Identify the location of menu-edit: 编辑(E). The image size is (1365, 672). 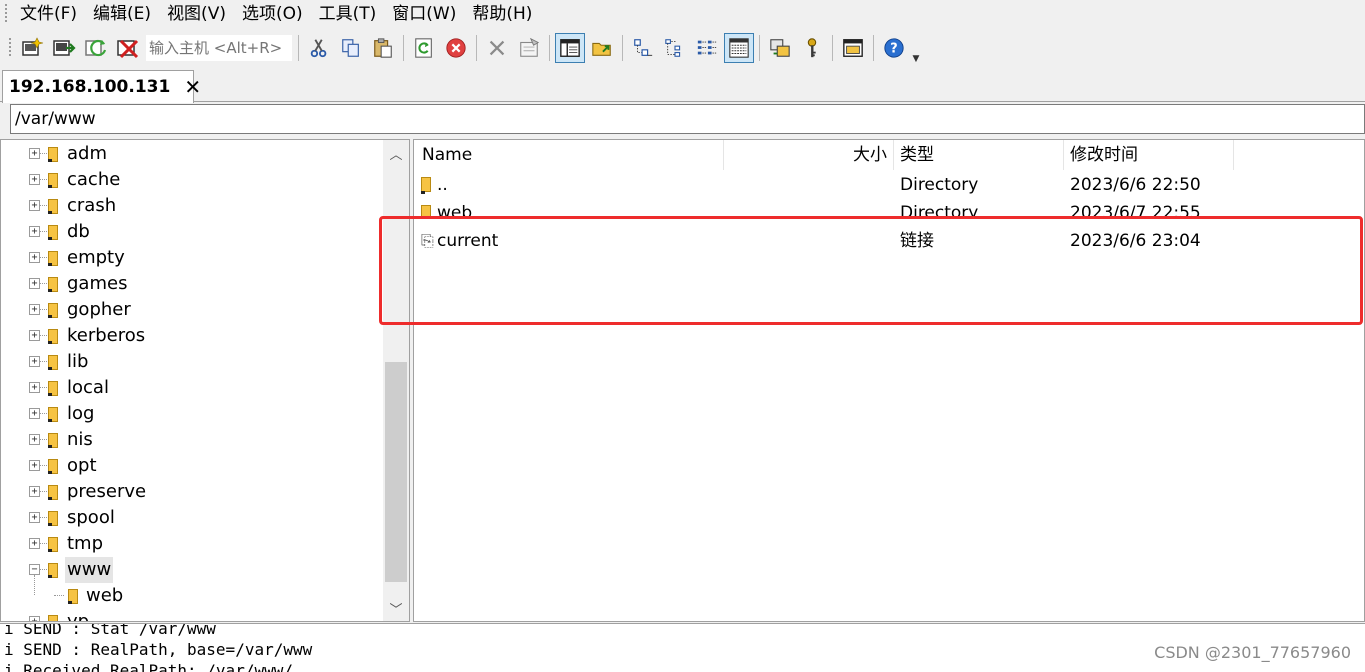
(122, 14).